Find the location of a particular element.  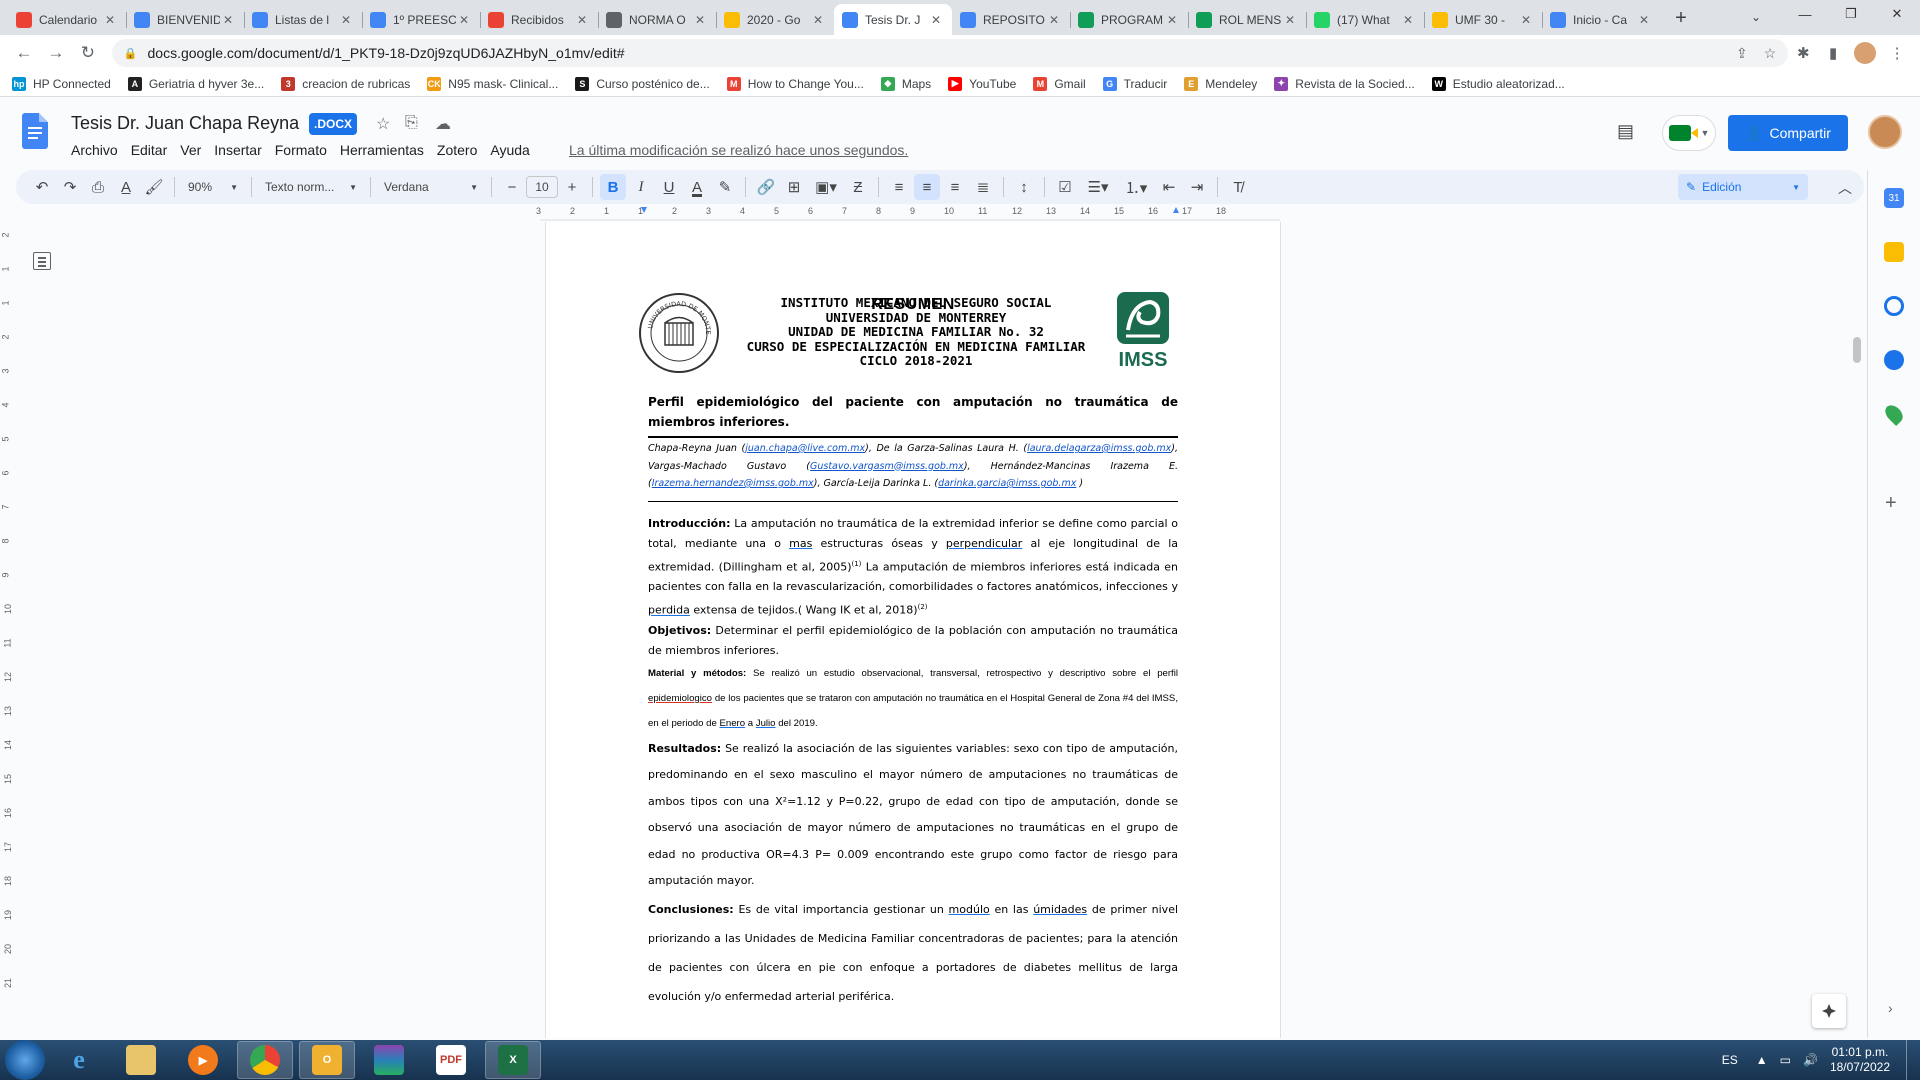

menu-item: Zotero is located at coordinates (457, 150).